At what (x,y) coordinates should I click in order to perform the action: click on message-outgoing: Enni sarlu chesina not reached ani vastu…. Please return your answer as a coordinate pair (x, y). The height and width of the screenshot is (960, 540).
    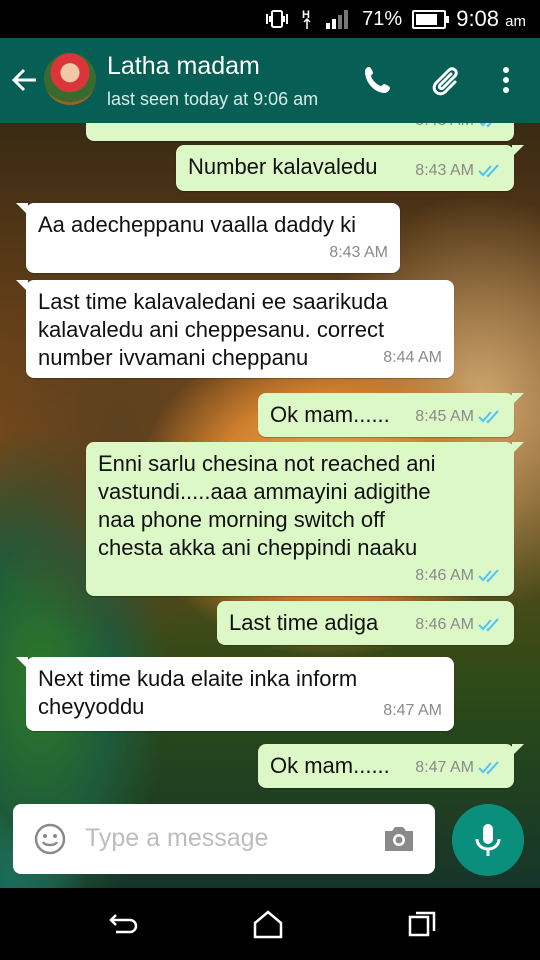
    Looking at the image, I should click on (305, 519).